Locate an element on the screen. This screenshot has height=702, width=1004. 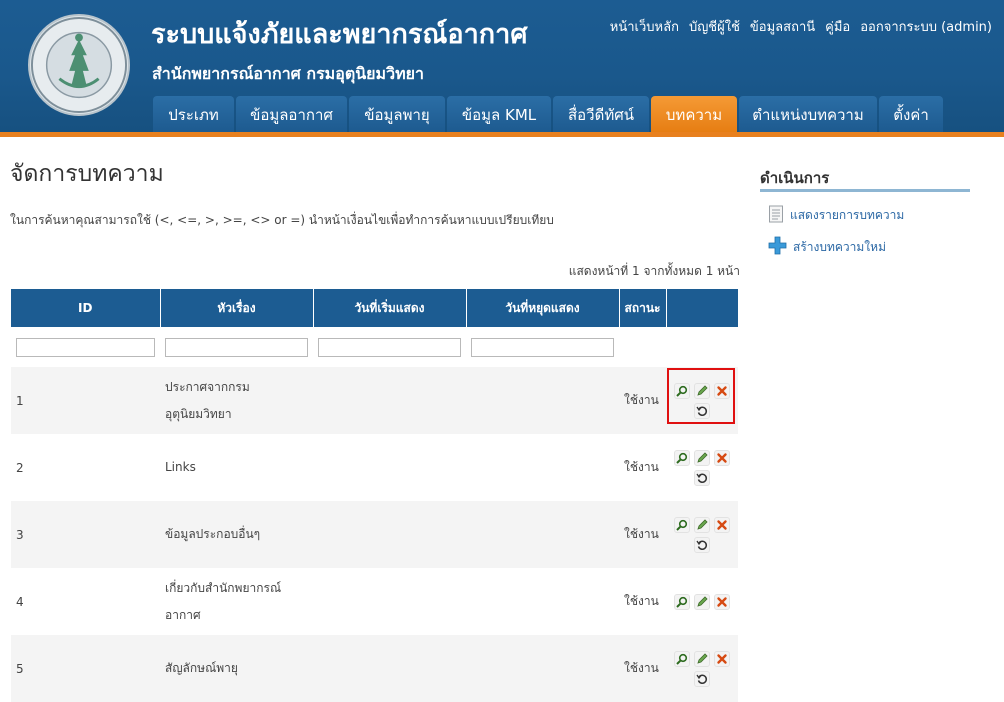
filter-title-input is located at coordinates (236, 347).